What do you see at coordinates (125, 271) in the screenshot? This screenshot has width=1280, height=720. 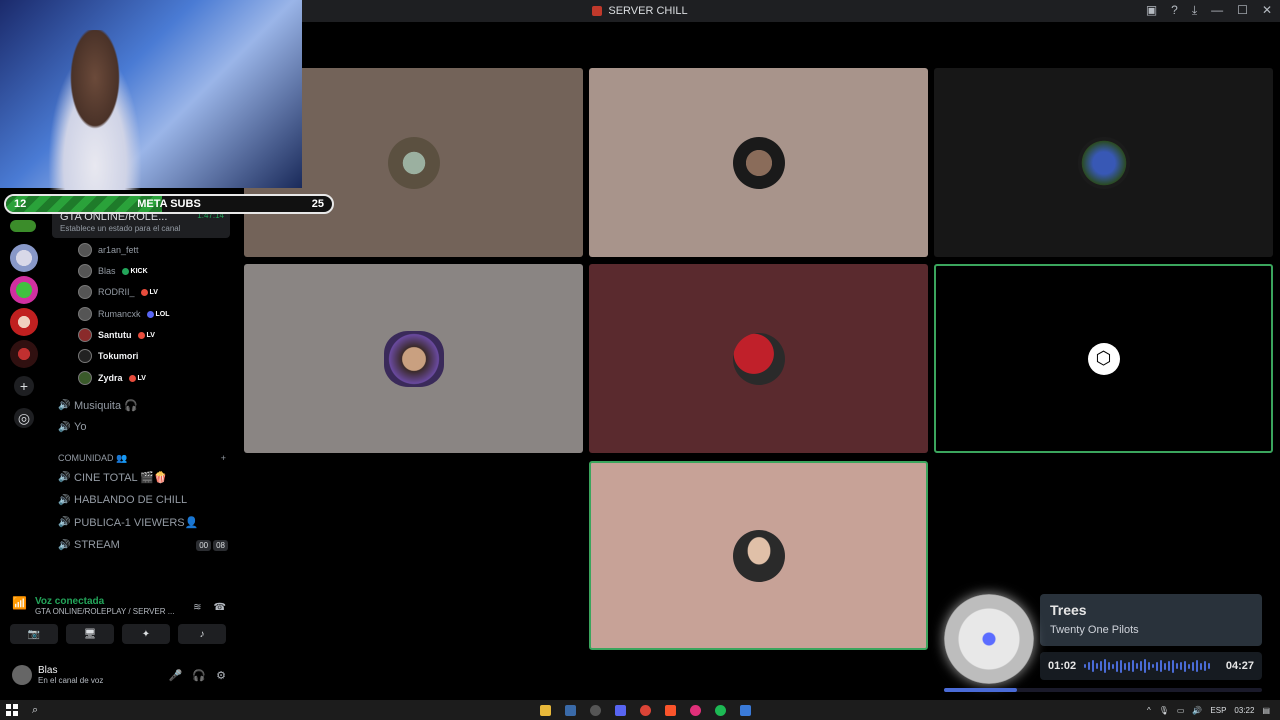 I see `kick-icon` at bounding box center [125, 271].